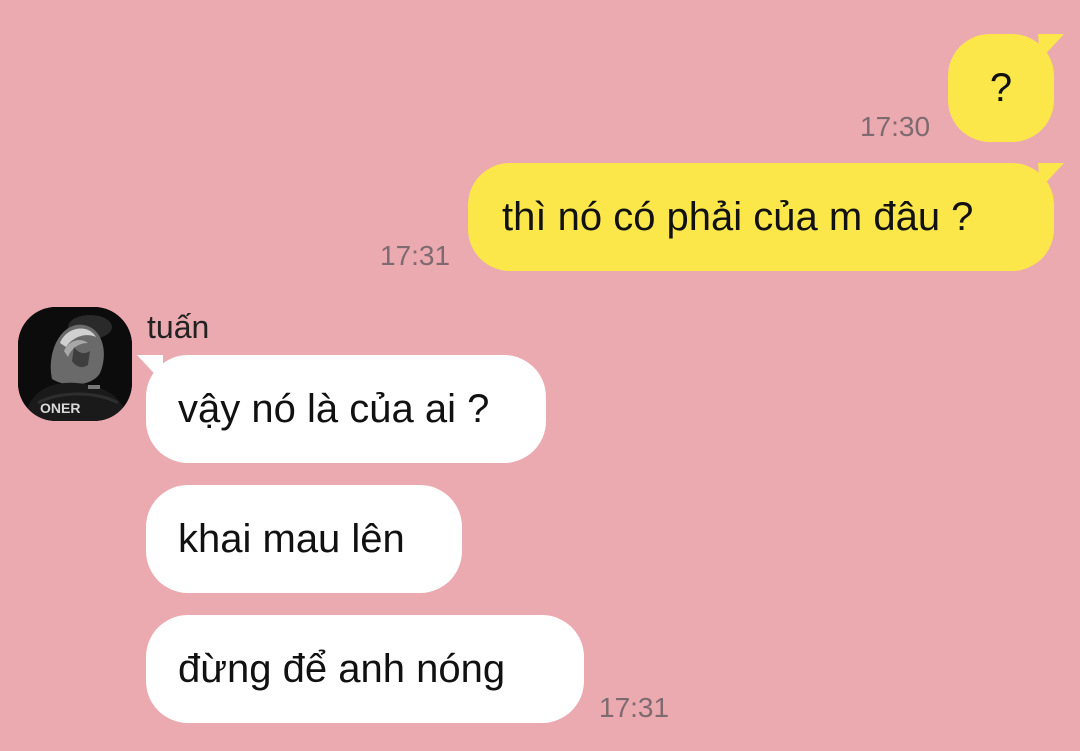  I want to click on avatar: ONER, so click(75, 364).